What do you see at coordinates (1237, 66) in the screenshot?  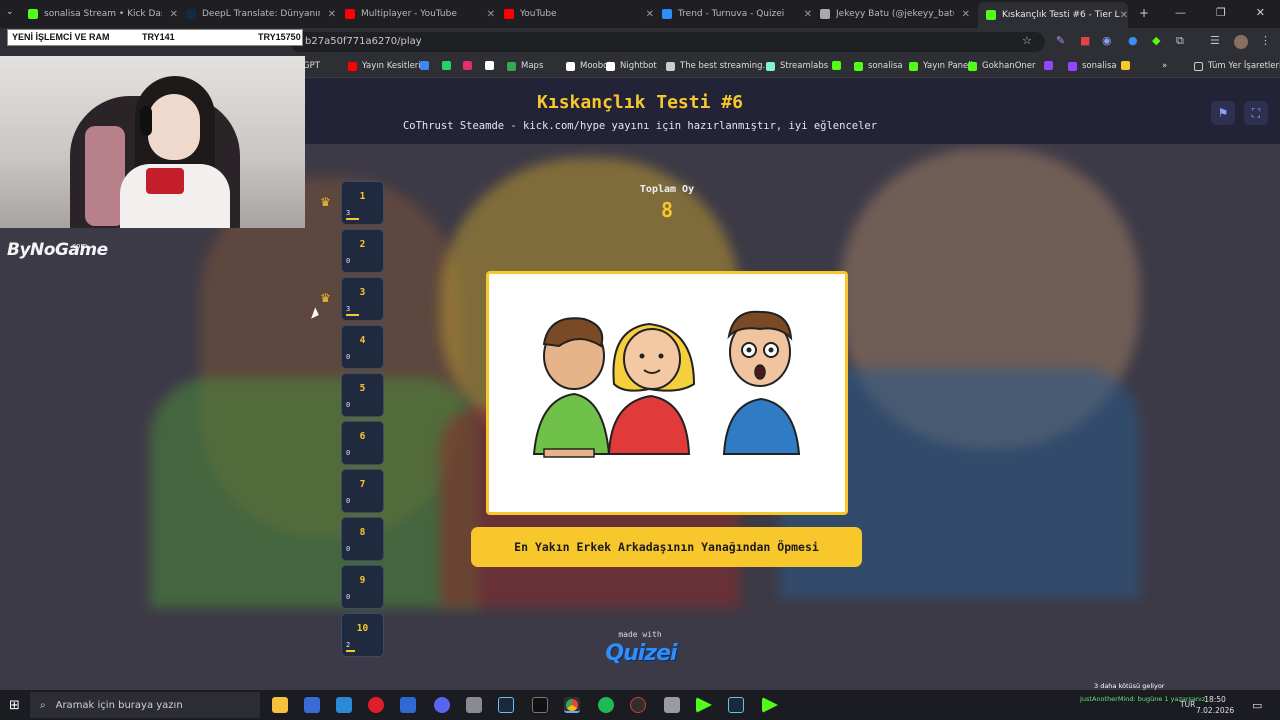 I see `all-bookmarks-link: Tüm Yer İşaretleri` at bounding box center [1237, 66].